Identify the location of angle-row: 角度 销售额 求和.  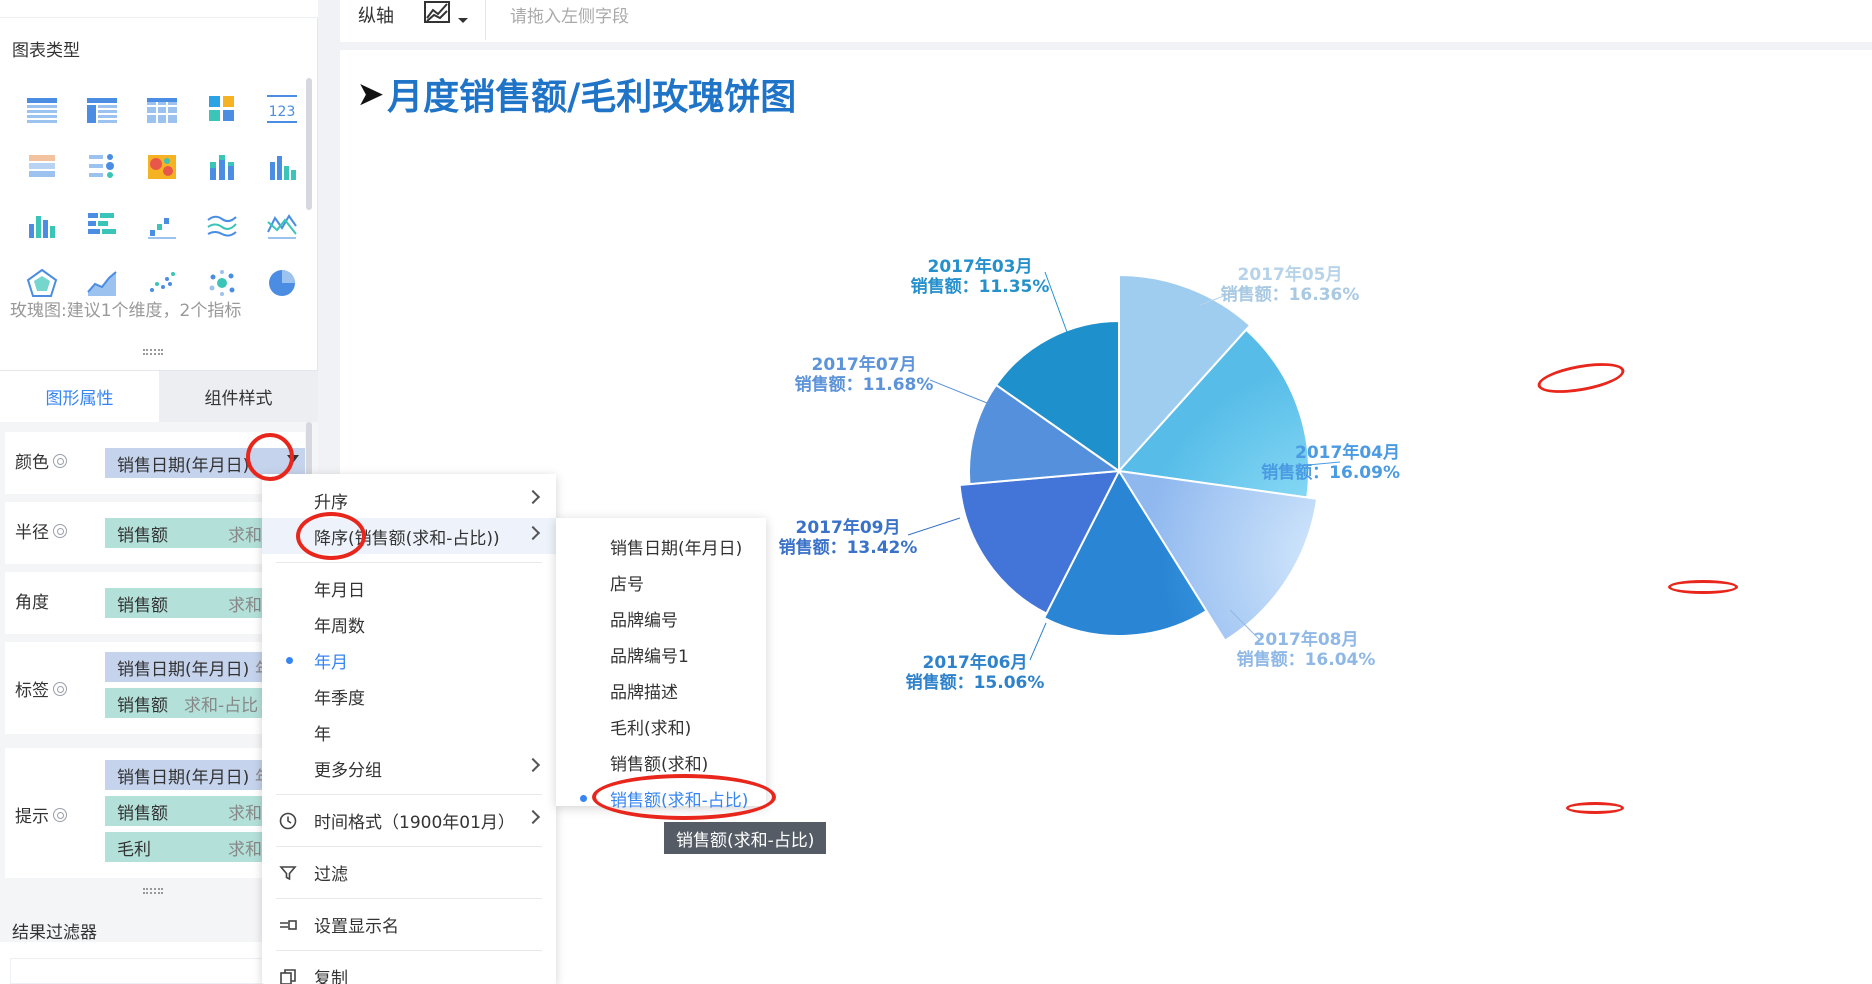
(160, 603).